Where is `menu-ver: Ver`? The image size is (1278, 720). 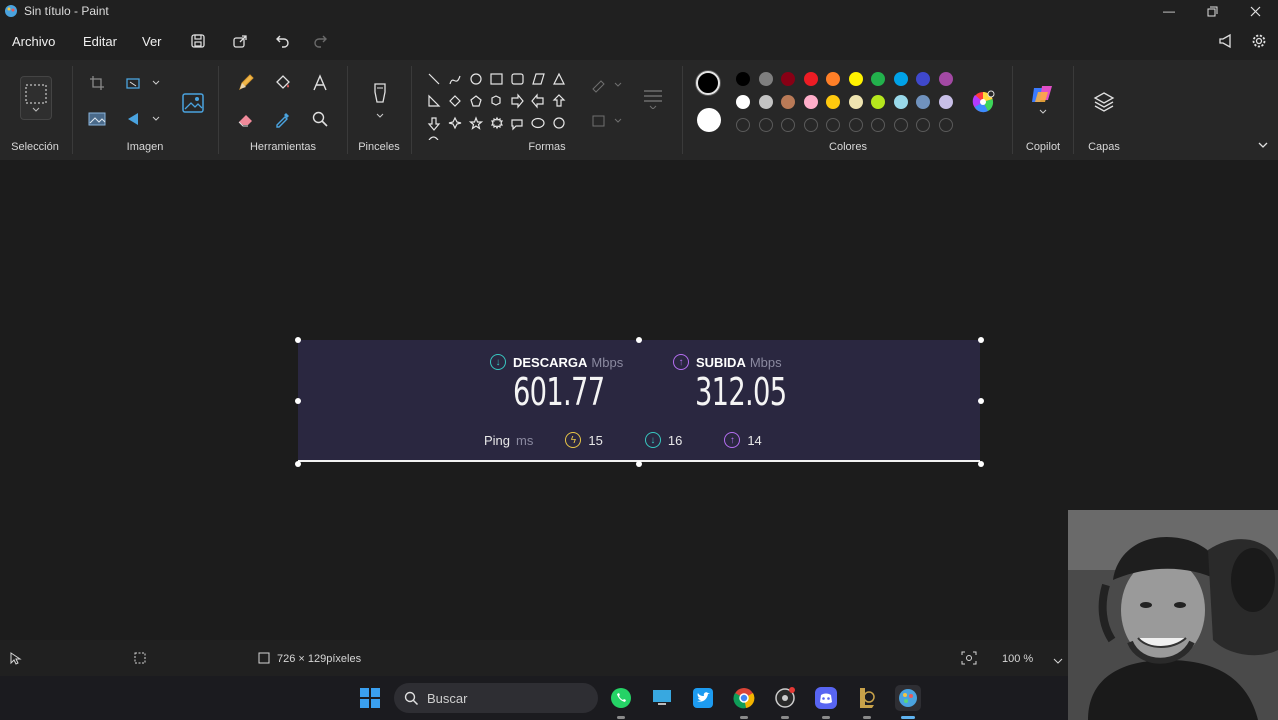
menu-ver: Ver is located at coordinates (152, 41).